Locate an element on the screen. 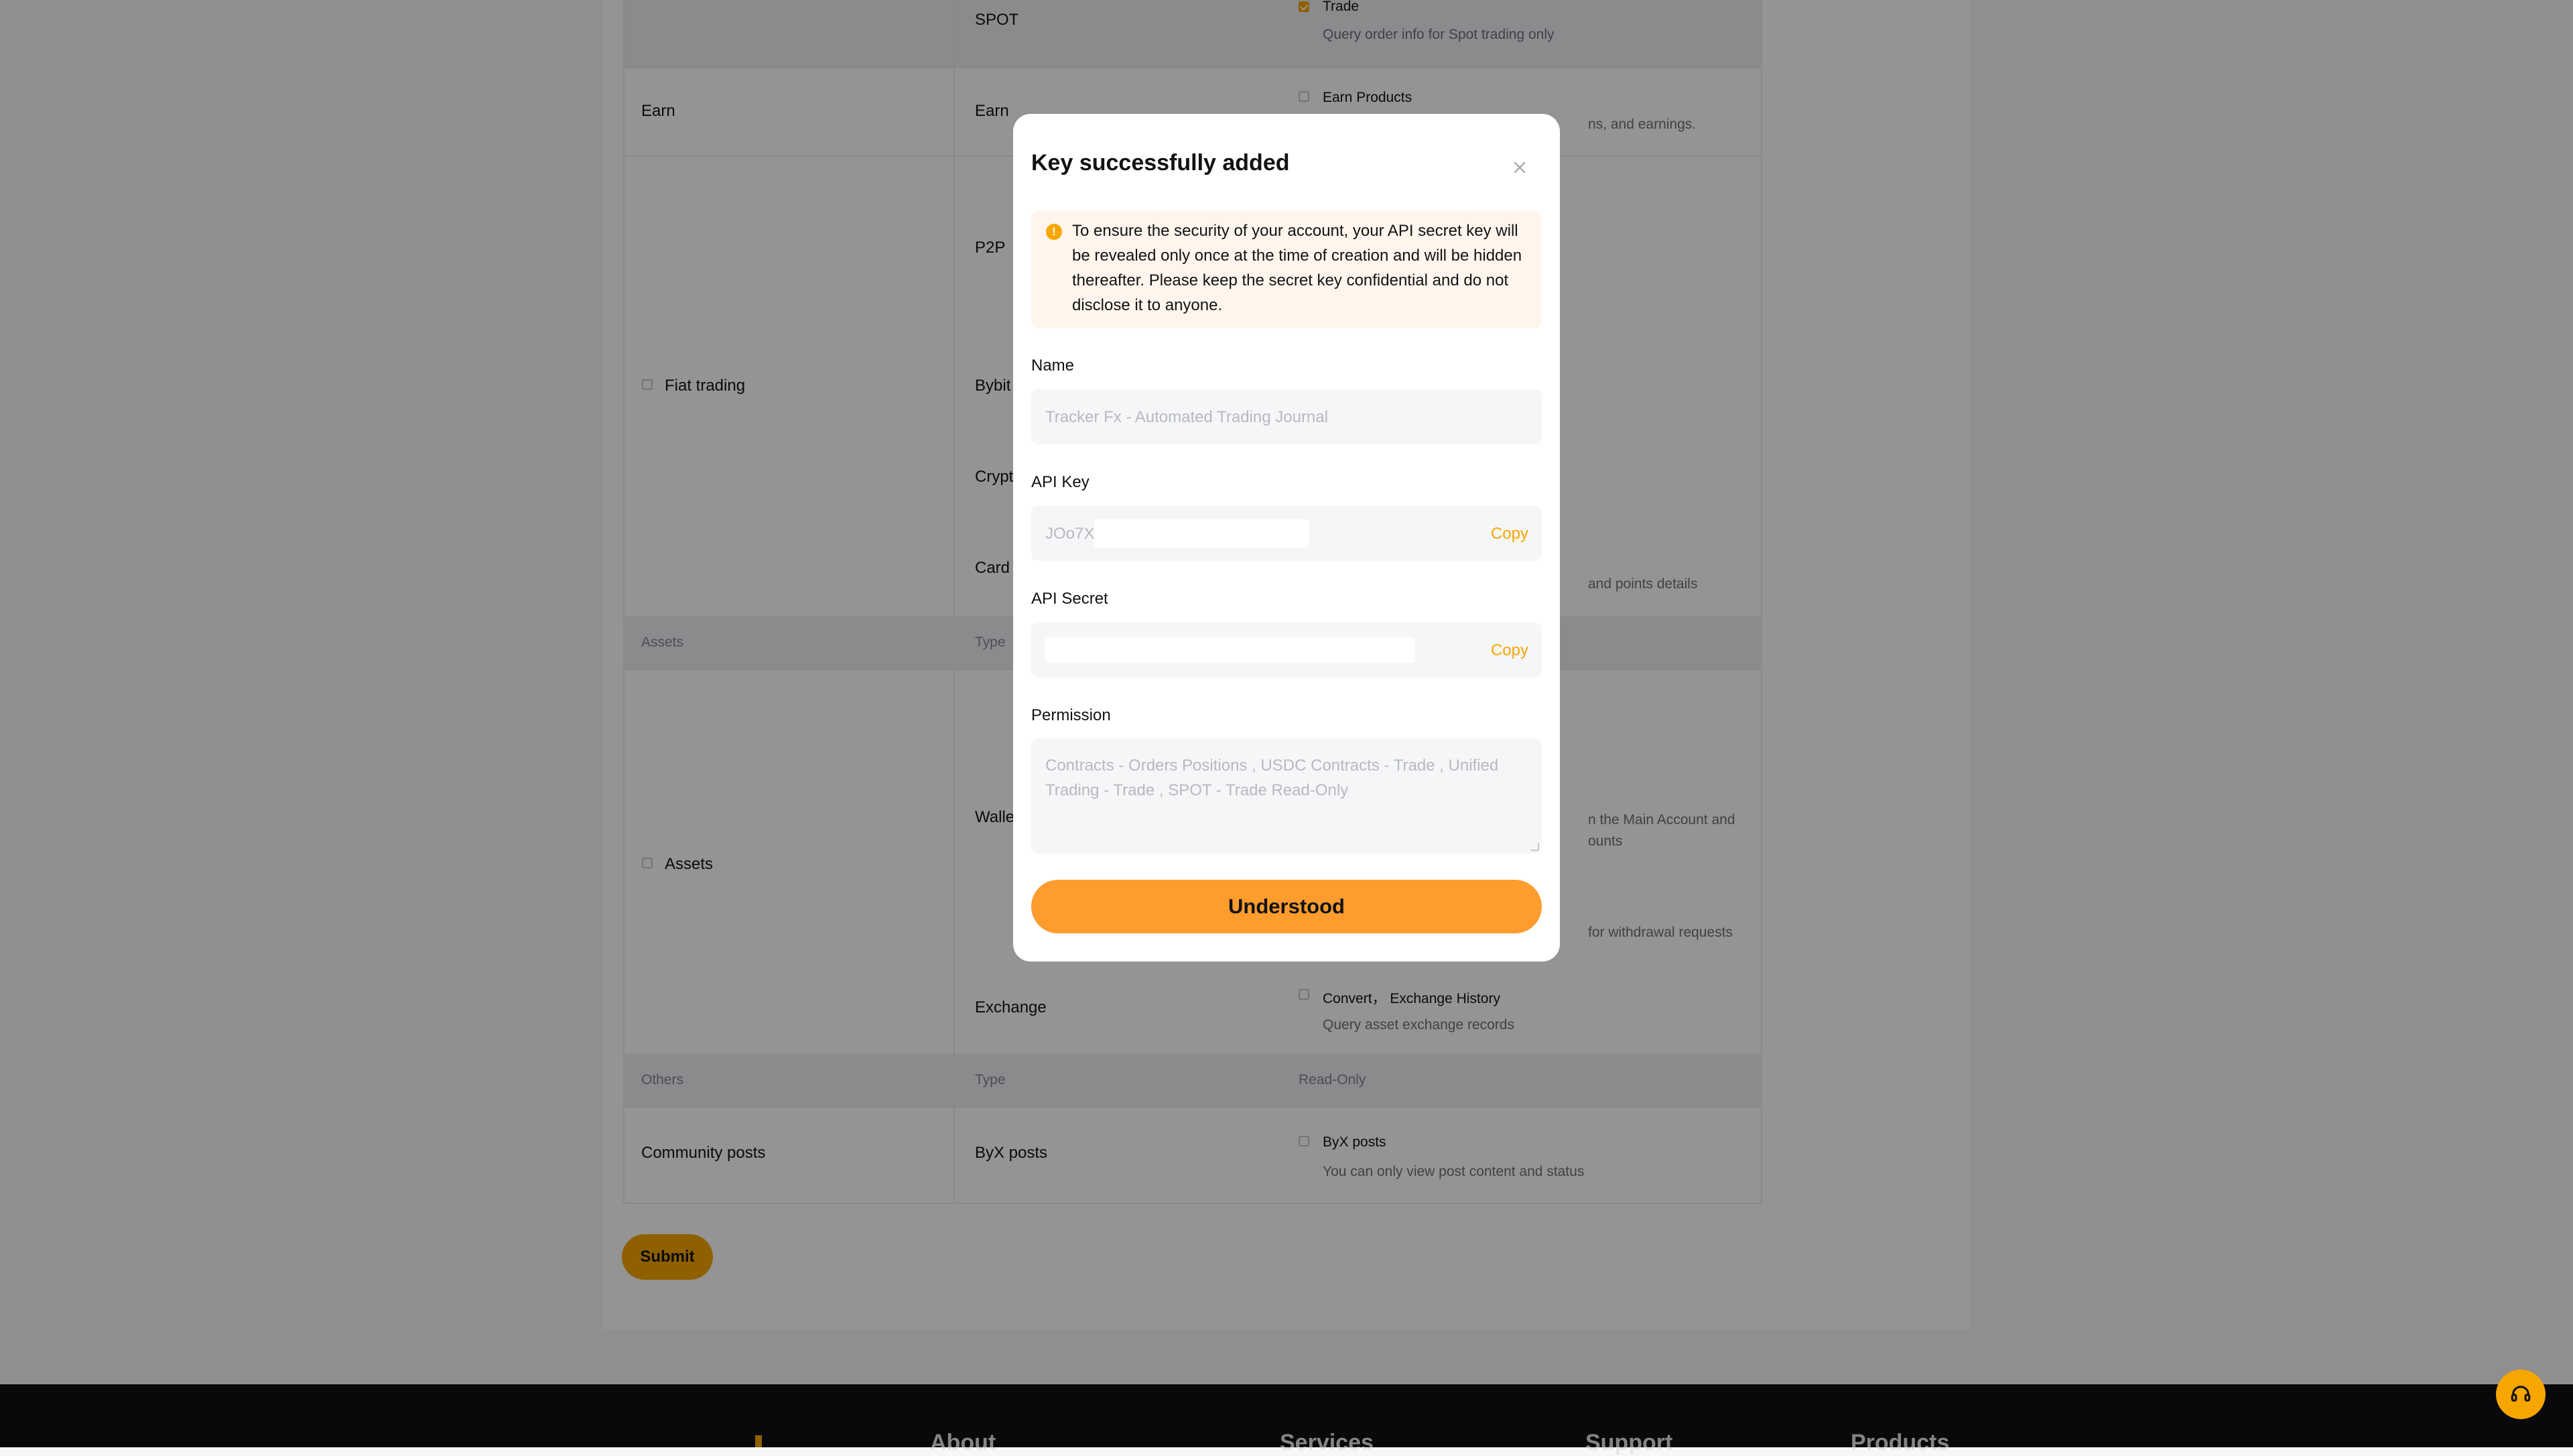 Image resolution: width=2573 pixels, height=1456 pixels. headset-icon is located at coordinates (2521, 1394).